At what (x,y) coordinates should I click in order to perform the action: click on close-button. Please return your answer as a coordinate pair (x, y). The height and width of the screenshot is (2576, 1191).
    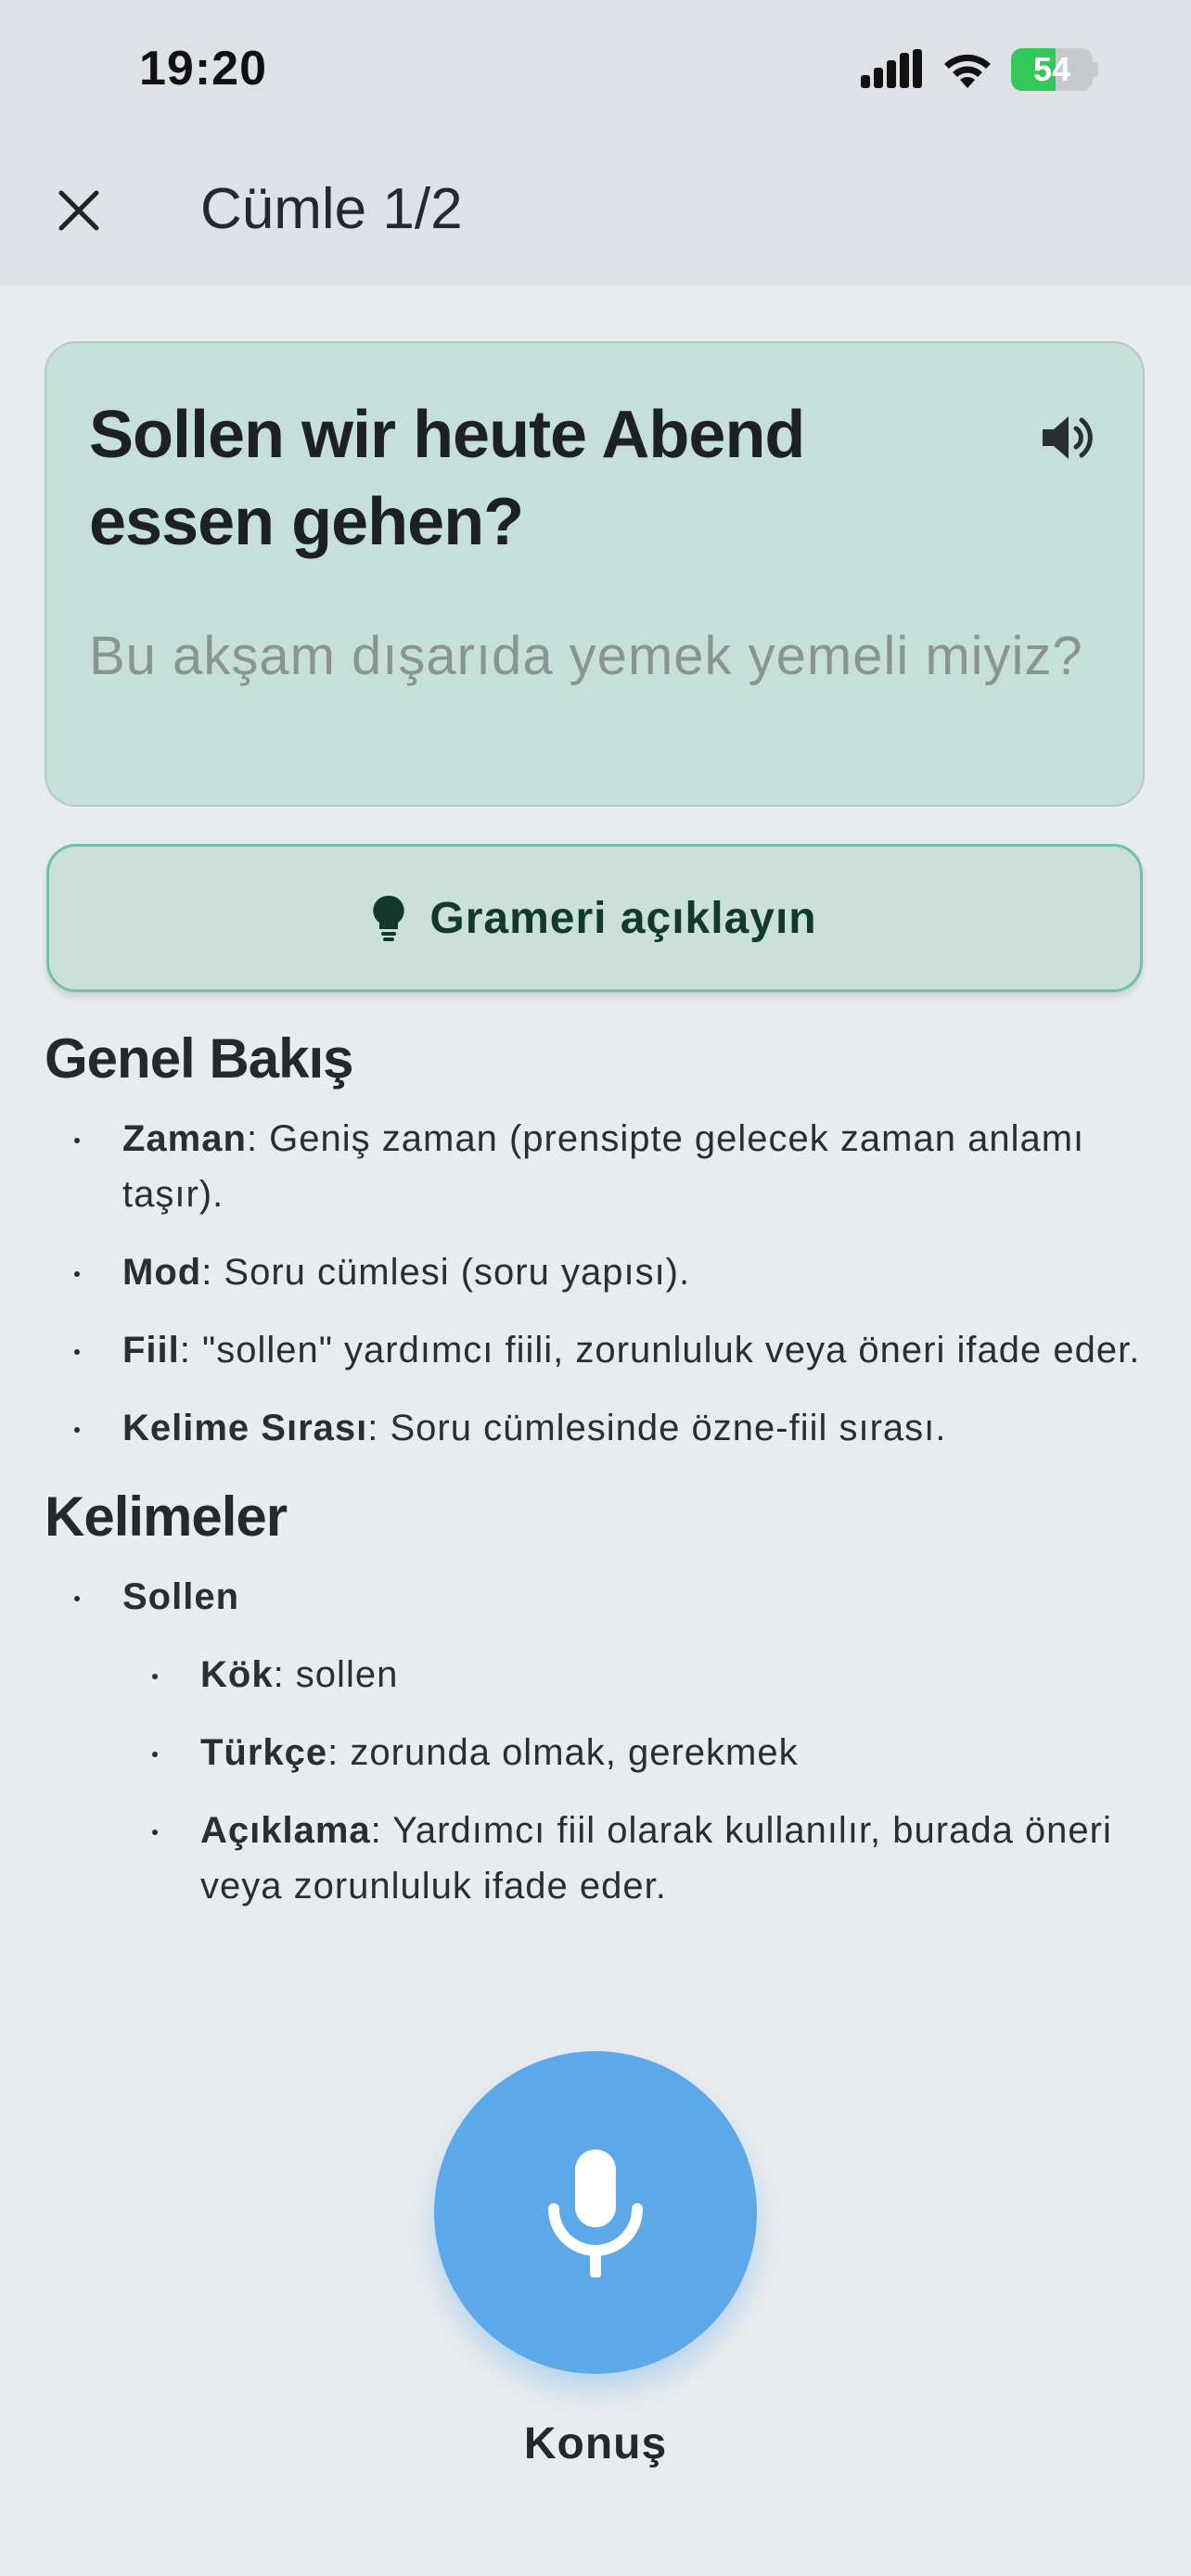
    Looking at the image, I should click on (79, 211).